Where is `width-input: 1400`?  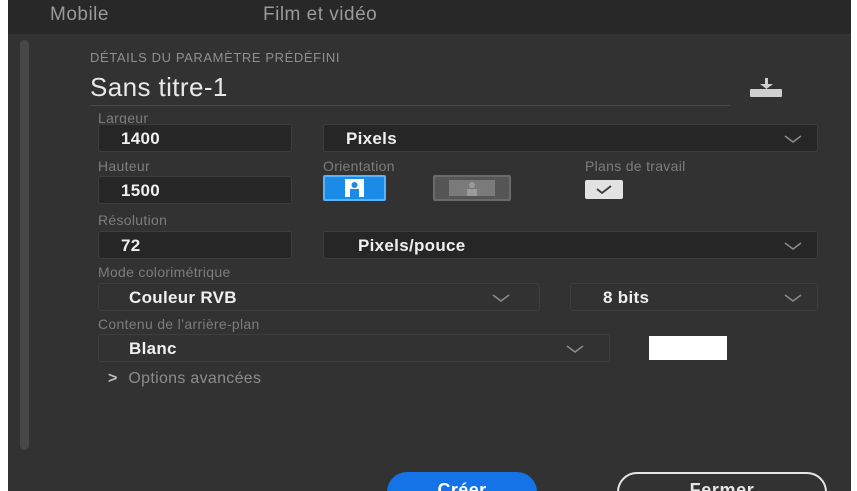 width-input: 1400 is located at coordinates (195, 138).